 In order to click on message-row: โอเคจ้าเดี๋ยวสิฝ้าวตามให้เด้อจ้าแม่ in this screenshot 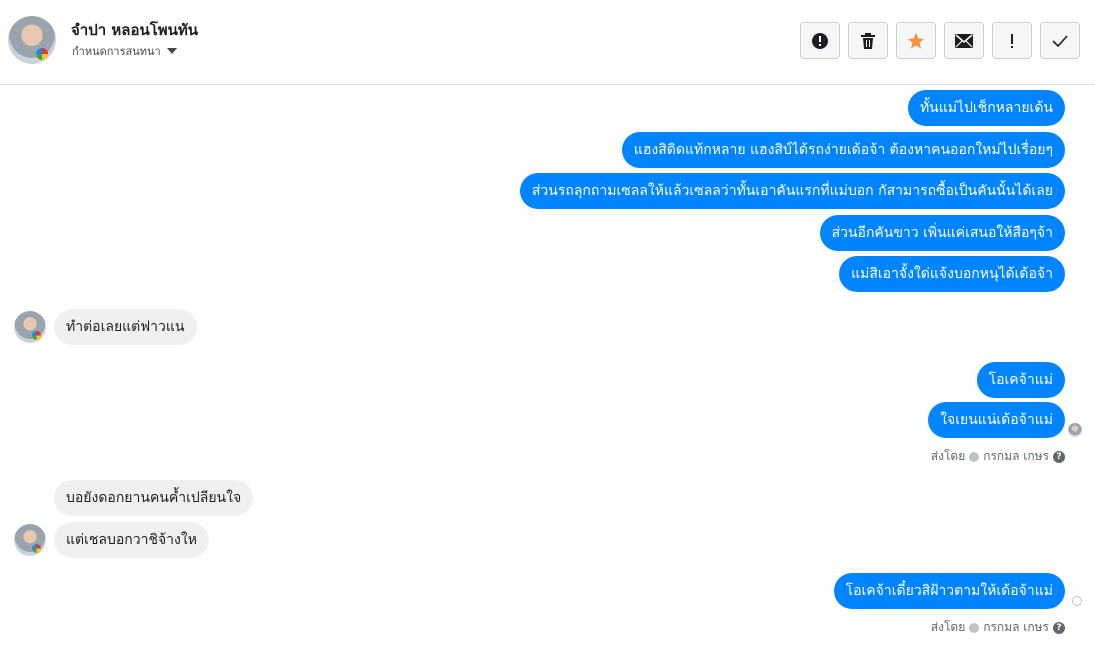, I will do `click(949, 591)`.